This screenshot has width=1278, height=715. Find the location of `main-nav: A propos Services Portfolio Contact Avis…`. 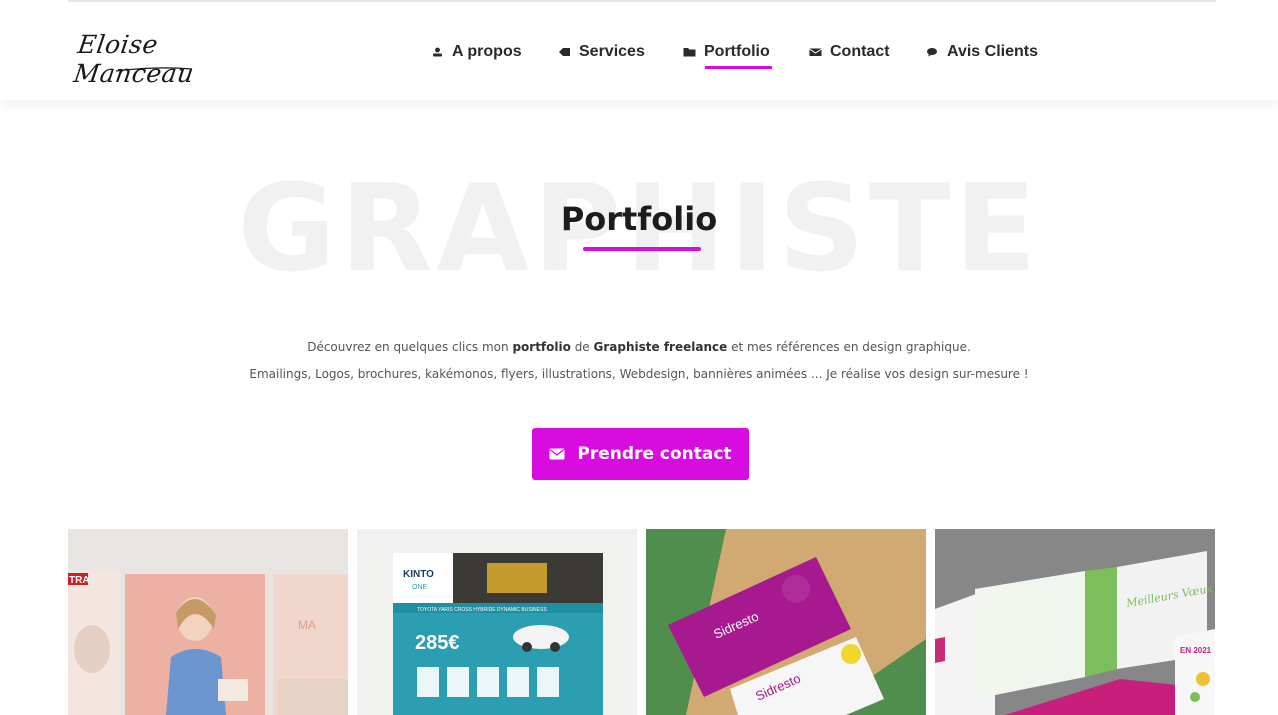

main-nav: A propos Services Portfolio Contact Avis… is located at coordinates (639, 51).